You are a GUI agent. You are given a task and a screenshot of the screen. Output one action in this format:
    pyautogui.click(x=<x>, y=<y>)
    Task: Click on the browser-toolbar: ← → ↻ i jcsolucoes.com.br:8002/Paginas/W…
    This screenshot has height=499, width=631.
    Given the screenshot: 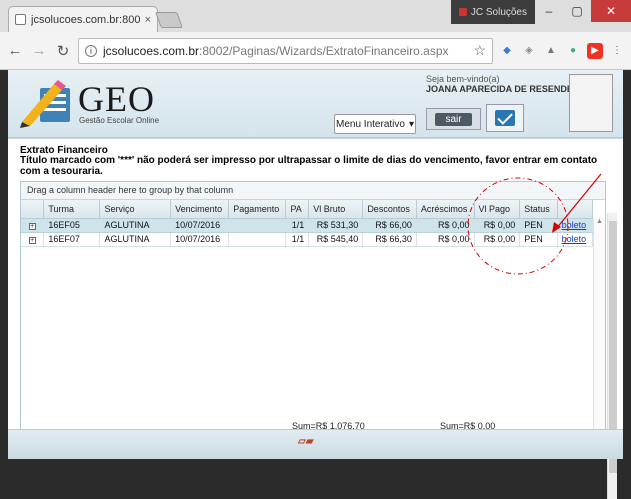 What is the action you would take?
    pyautogui.click(x=315, y=51)
    